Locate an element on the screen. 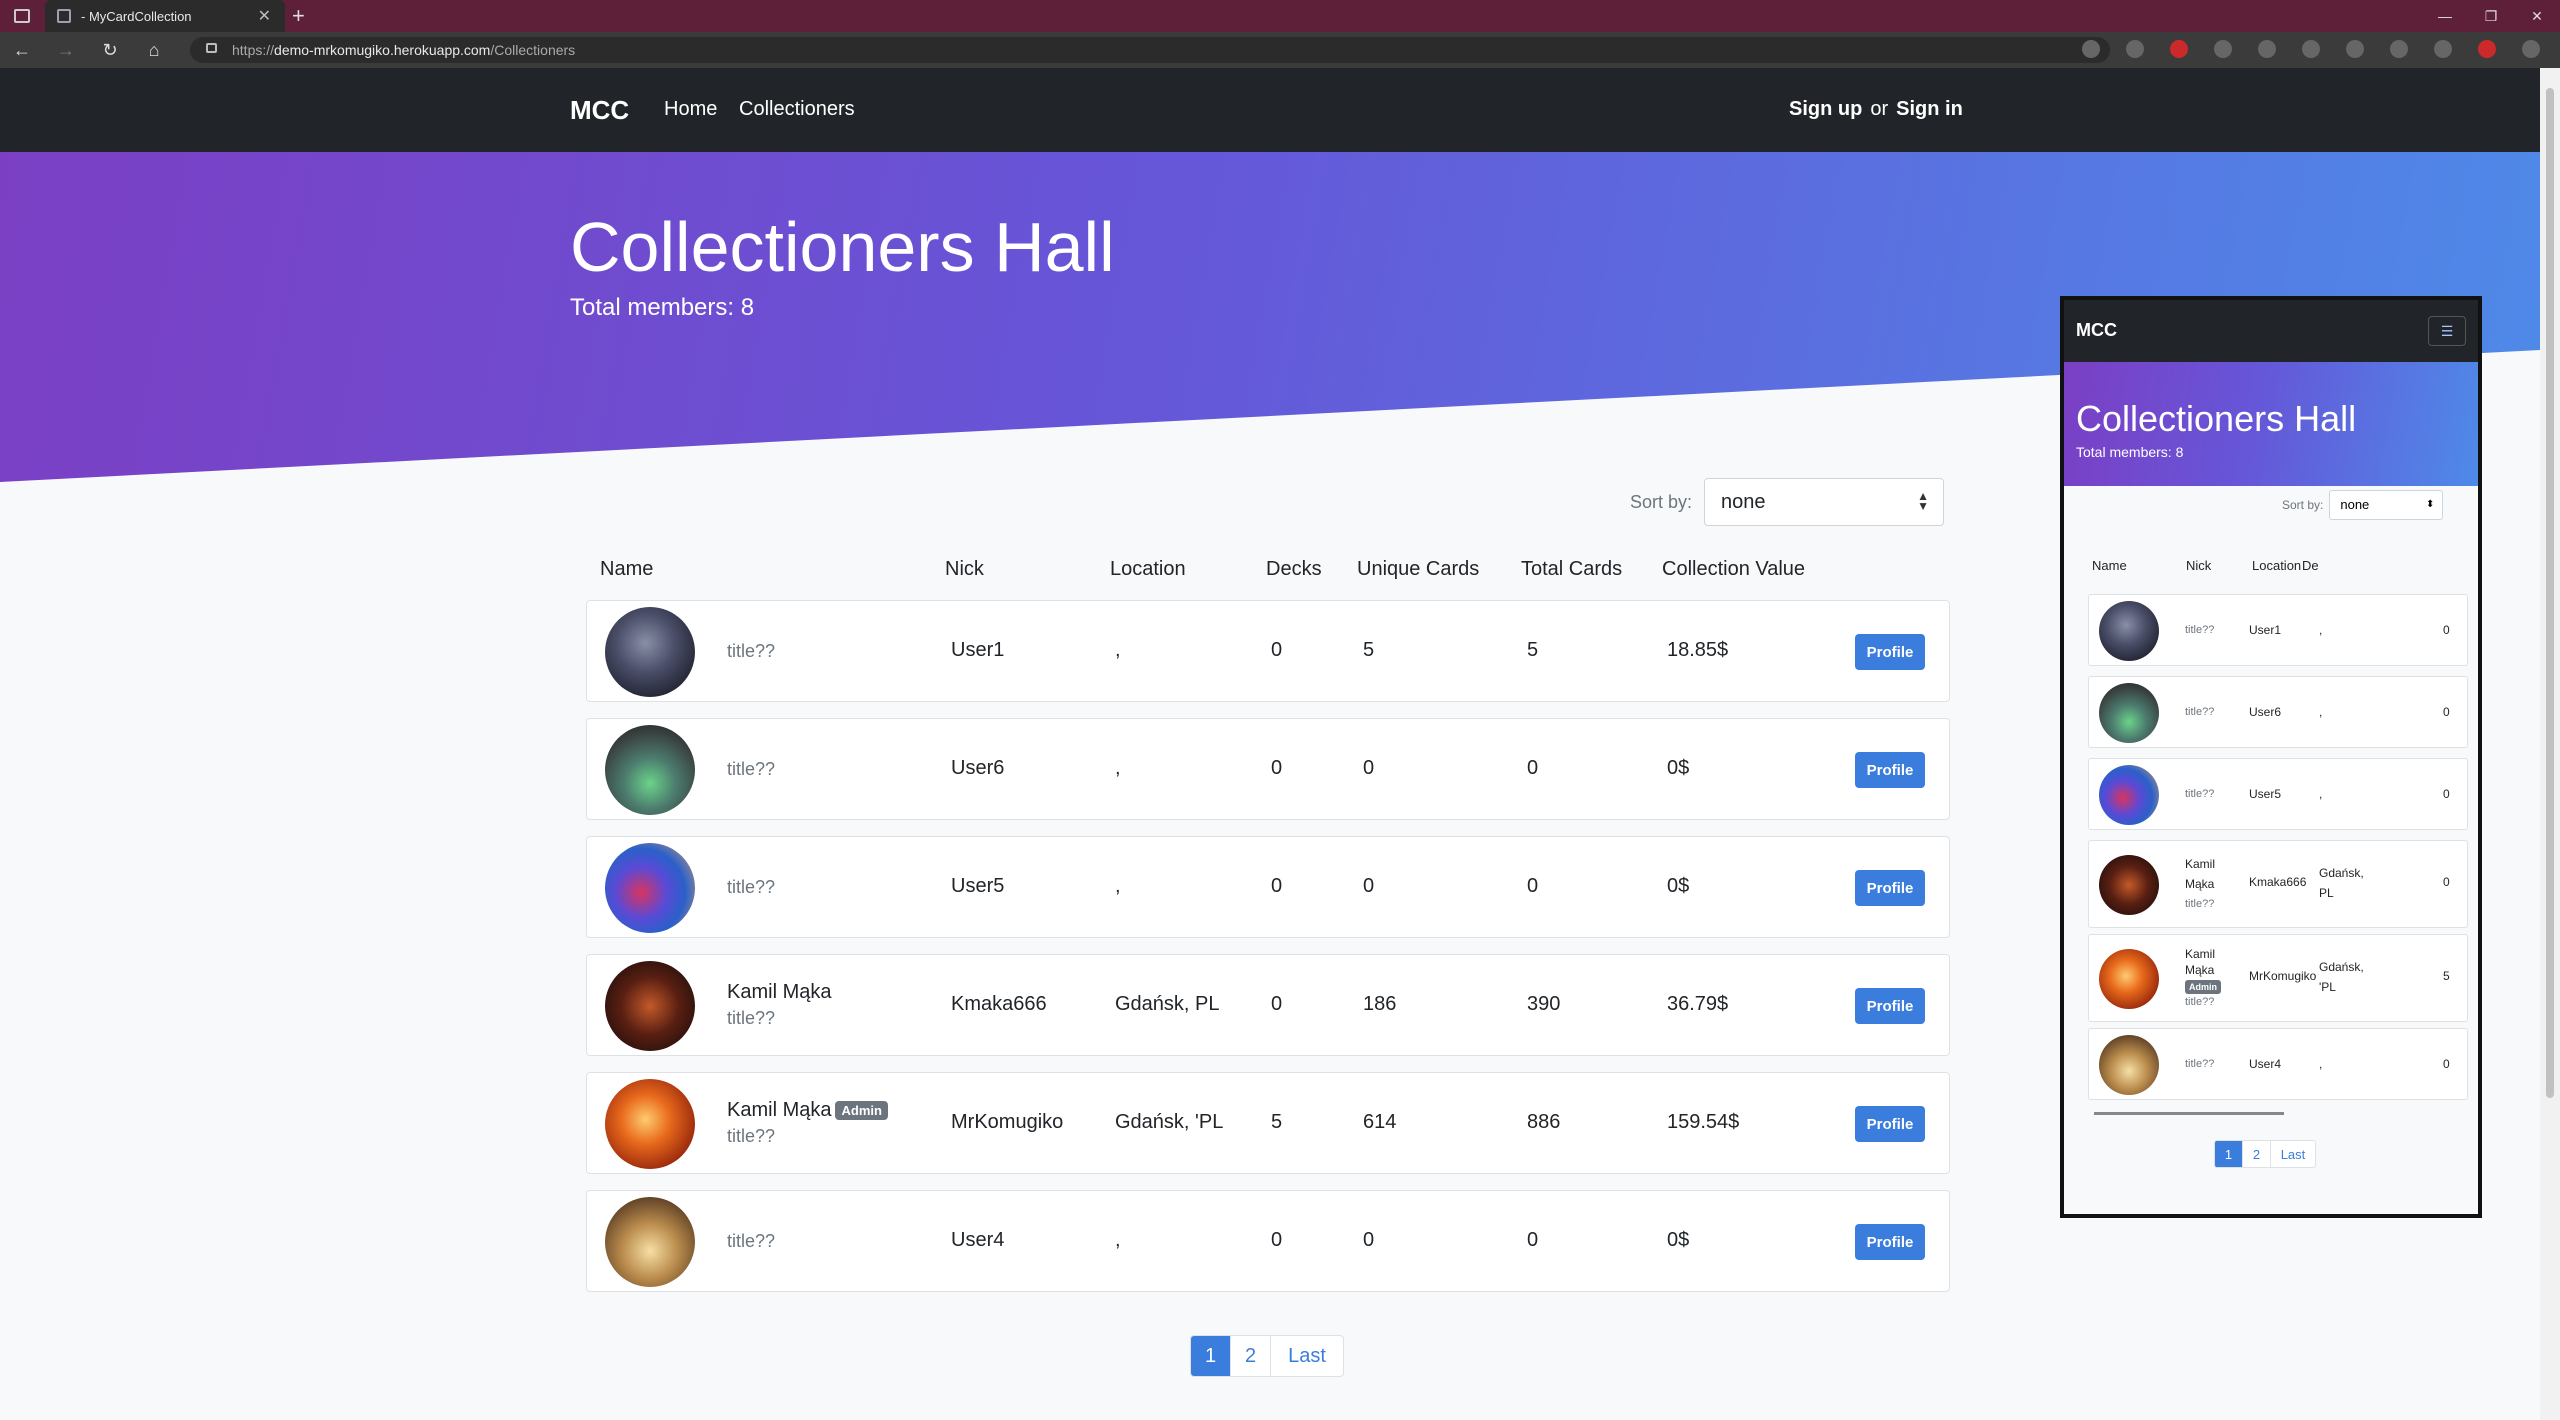 This screenshot has width=2560, height=1420. close-tab-icon: ✕ is located at coordinates (264, 16).